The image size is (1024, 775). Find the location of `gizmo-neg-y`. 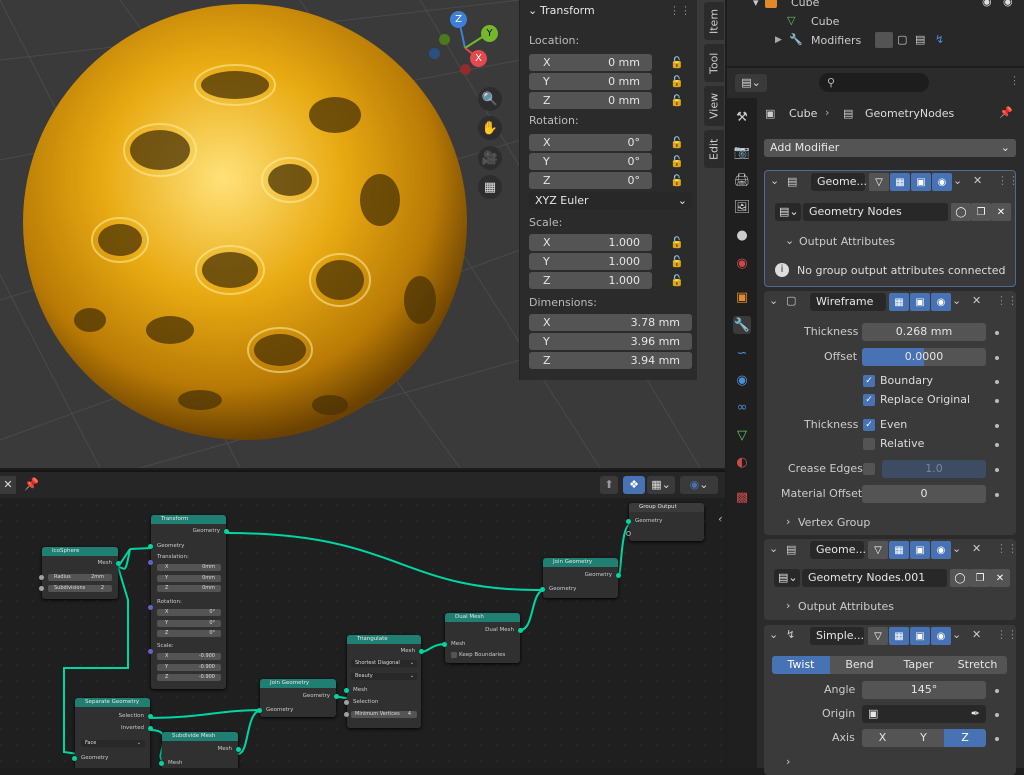

gizmo-neg-y is located at coordinates (444, 39).